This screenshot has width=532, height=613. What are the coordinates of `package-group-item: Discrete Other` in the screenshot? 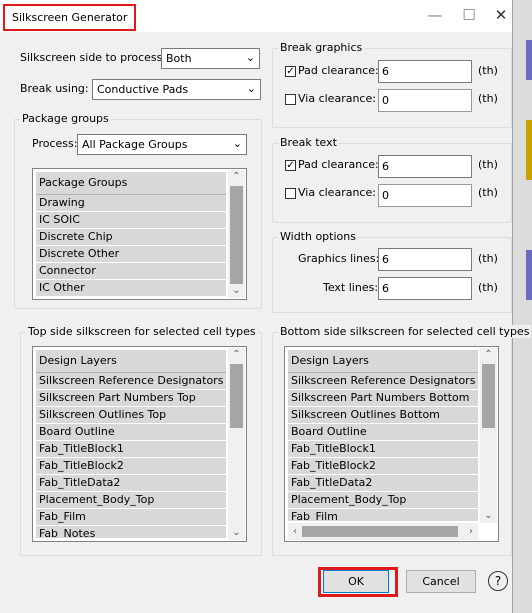 It's located at (131, 254).